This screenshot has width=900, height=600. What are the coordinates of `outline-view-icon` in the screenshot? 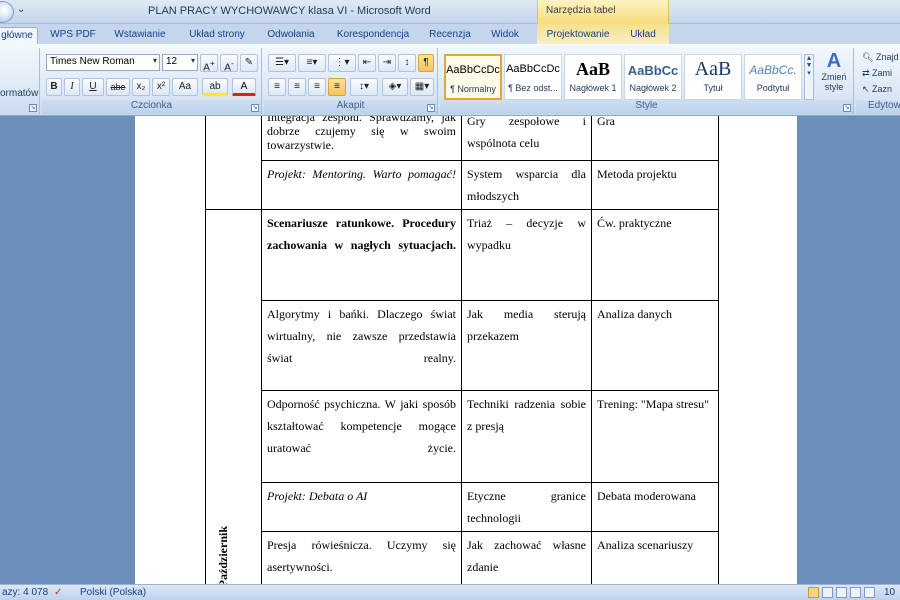 It's located at (855, 592).